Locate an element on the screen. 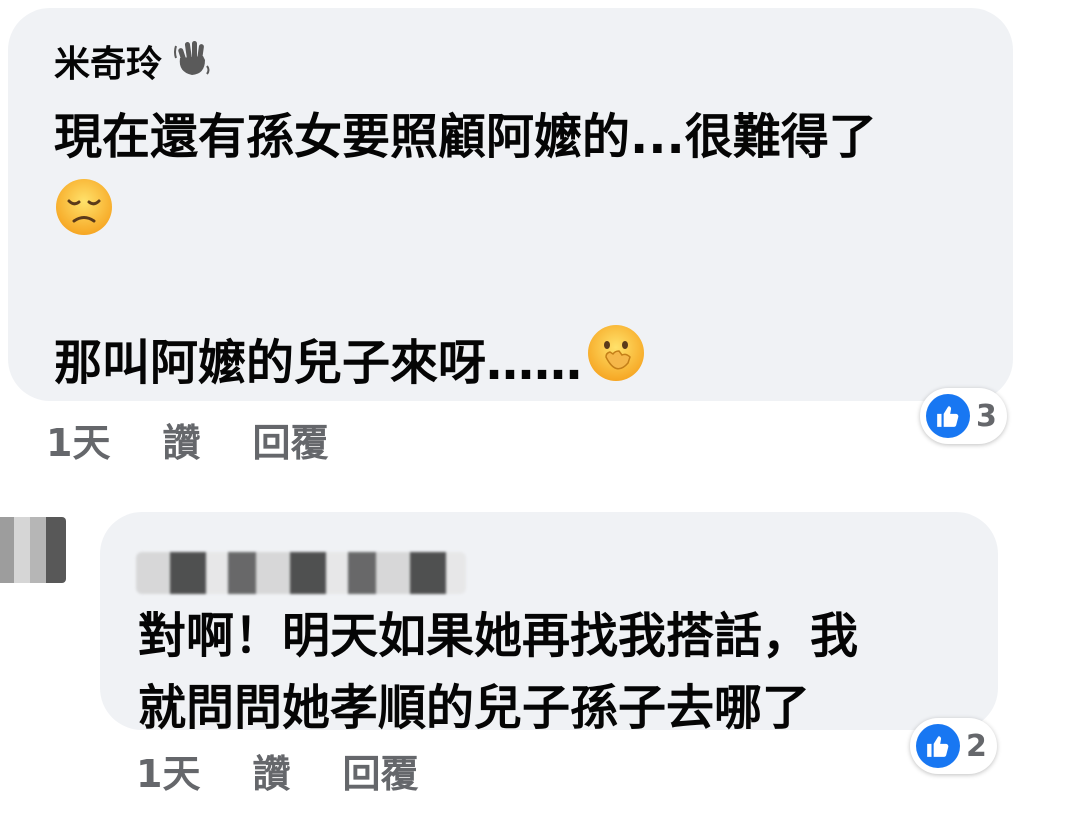 The width and height of the screenshot is (1075, 815). comment-text-line: 現在還有孫女要照顧阿嬤的...很難得了 is located at coordinates (465, 137).